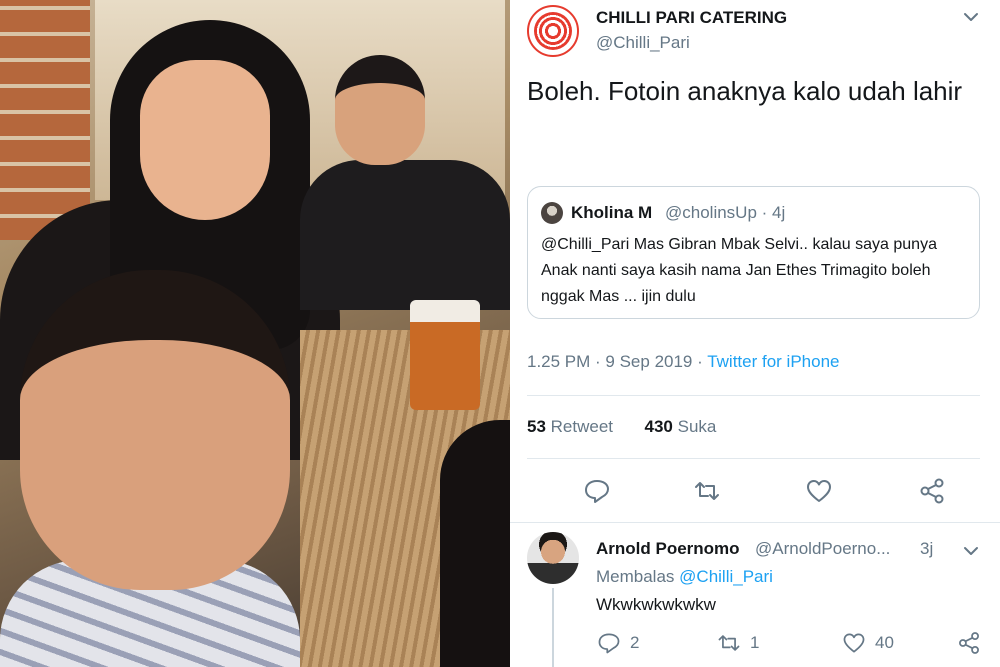 Image resolution: width=1000 pixels, height=667 pixels. I want to click on tweet-timestamp: 1.25 PM · 9 Sep 2019, so click(610, 361).